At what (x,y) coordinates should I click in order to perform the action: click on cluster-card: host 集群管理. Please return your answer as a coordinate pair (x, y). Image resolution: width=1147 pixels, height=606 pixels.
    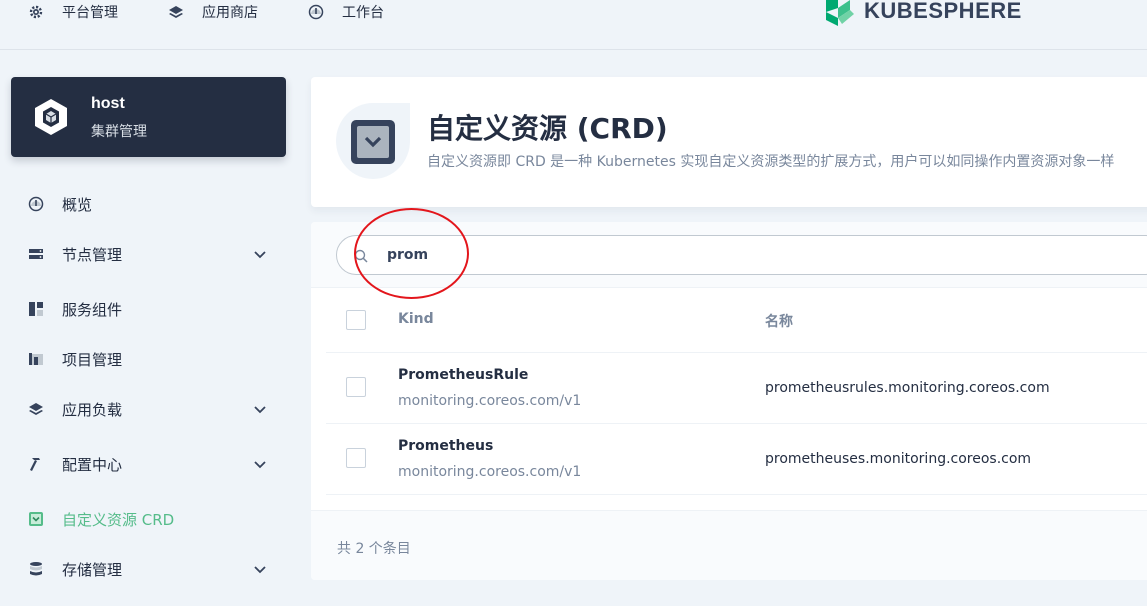
    Looking at the image, I should click on (148, 117).